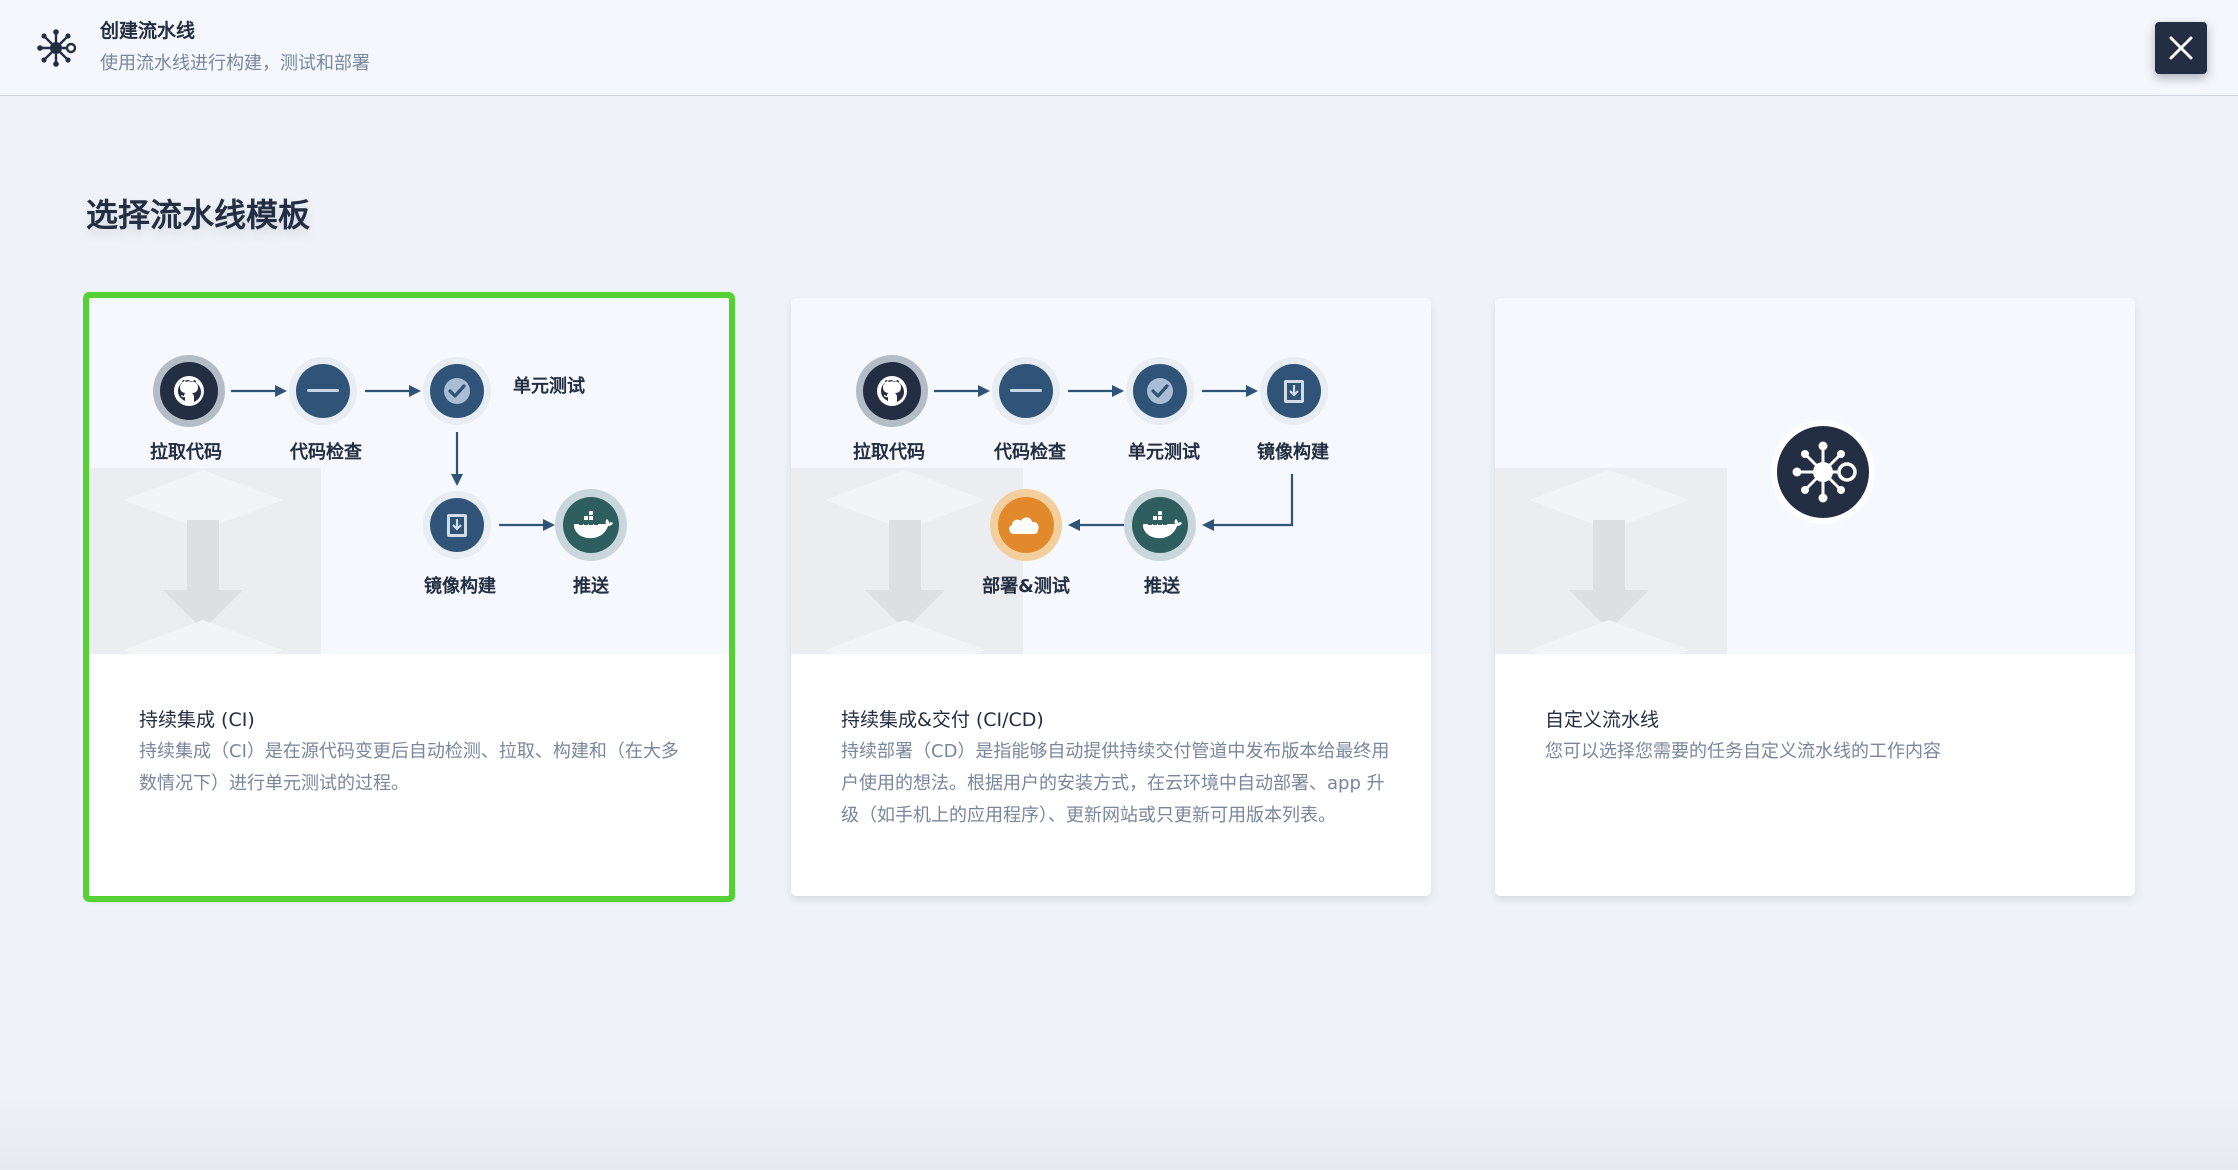 The width and height of the screenshot is (2238, 1170). I want to click on close-button, so click(2181, 48).